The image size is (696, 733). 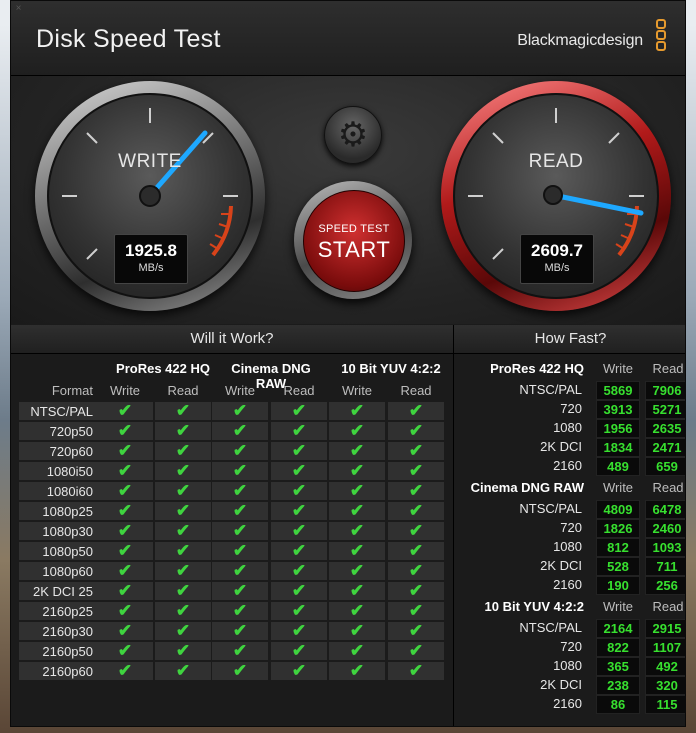 I want to click on gear-icon: ⚙, so click(x=353, y=135).